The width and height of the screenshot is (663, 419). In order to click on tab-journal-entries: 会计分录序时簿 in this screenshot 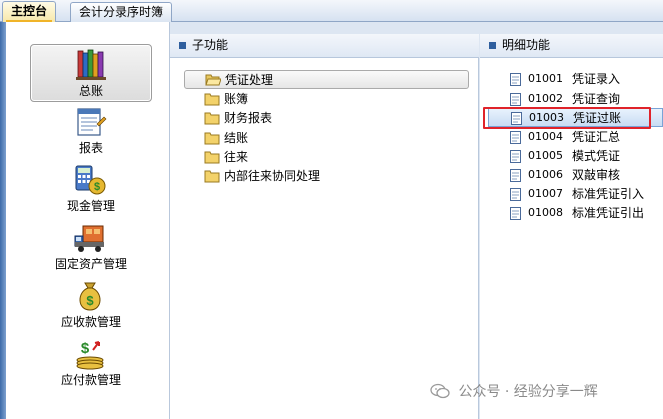, I will do `click(121, 12)`.